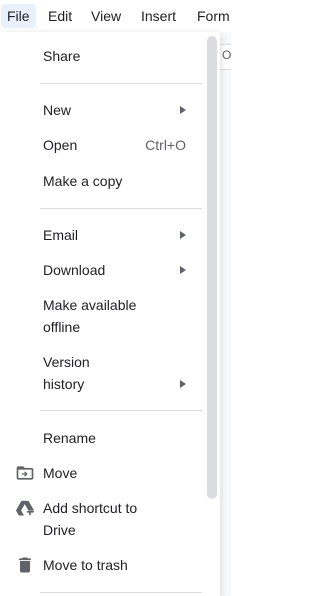 The height and width of the screenshot is (596, 320). What do you see at coordinates (90, 508) in the screenshot?
I see `menu-item-label-line1: Add shortcut to` at bounding box center [90, 508].